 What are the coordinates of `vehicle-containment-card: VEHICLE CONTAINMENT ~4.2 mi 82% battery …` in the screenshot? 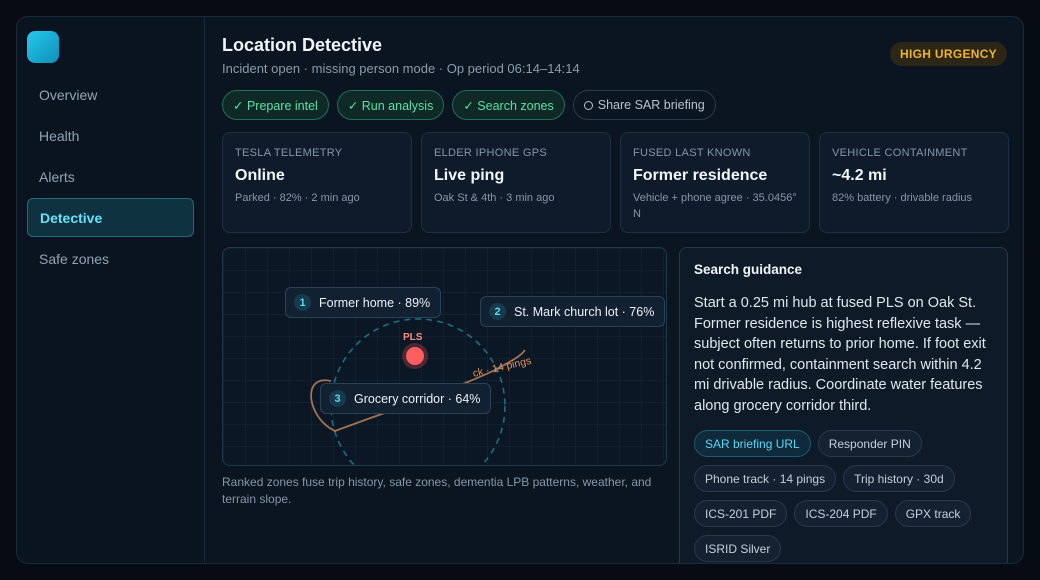 It's located at (914, 182).